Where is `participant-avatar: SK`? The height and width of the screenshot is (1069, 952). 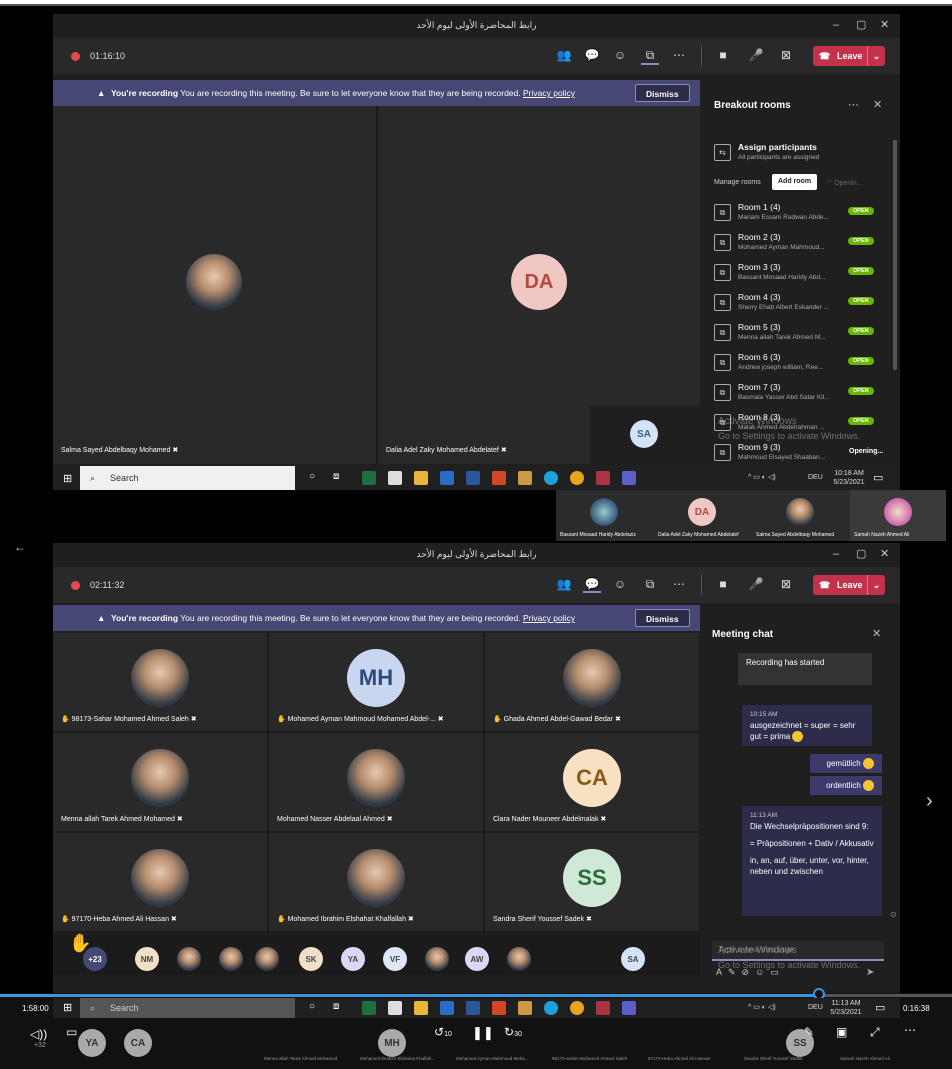 participant-avatar: SK is located at coordinates (311, 959).